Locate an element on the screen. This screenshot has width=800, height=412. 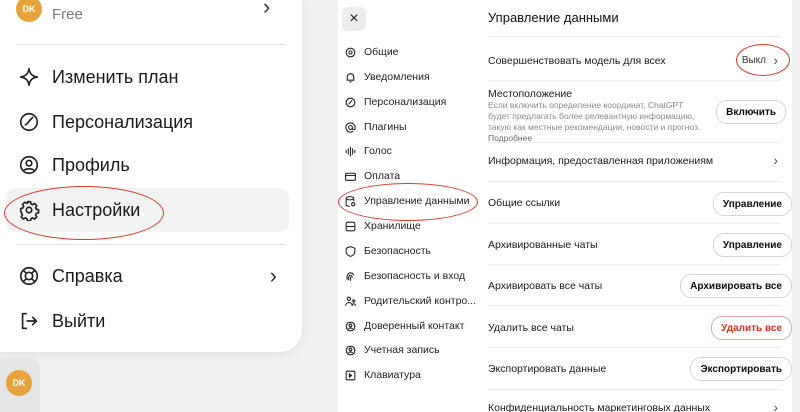
setting-improve-model: Совершенствовать модель для всех Выкл › is located at coordinates (639, 60).